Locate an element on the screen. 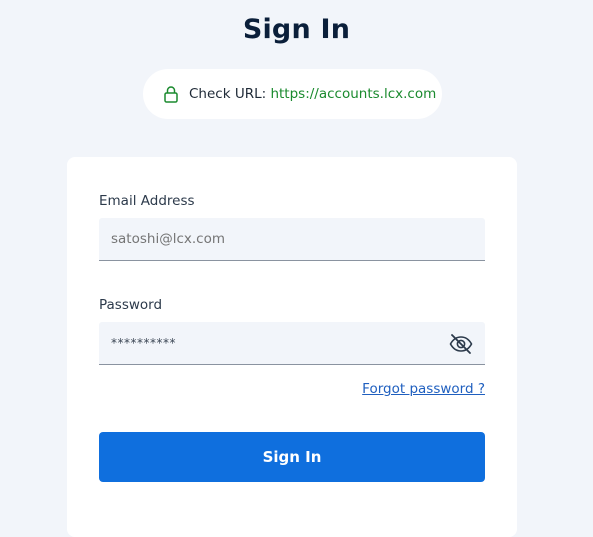 Image resolution: width=593 pixels, height=537 pixels. email-field is located at coordinates (292, 239).